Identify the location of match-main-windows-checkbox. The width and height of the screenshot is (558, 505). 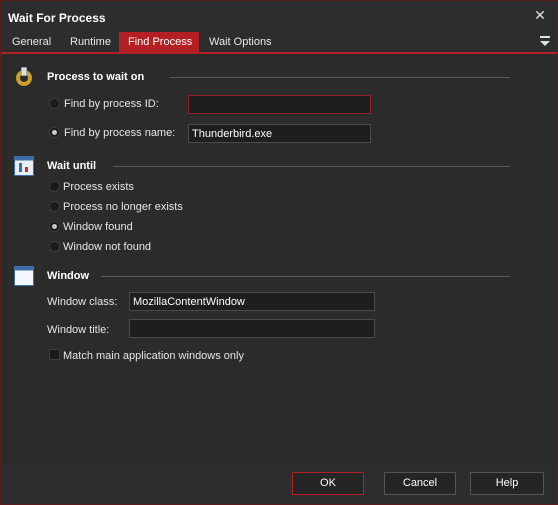
(54, 354).